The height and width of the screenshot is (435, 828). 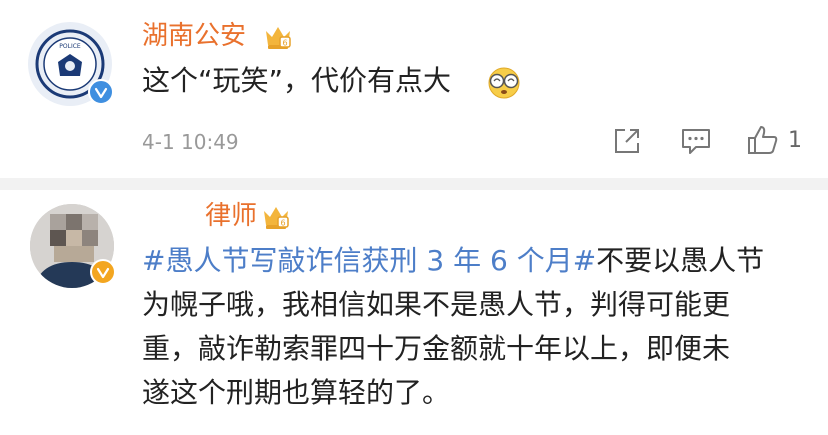 I want to click on like-count: 1, so click(x=795, y=140).